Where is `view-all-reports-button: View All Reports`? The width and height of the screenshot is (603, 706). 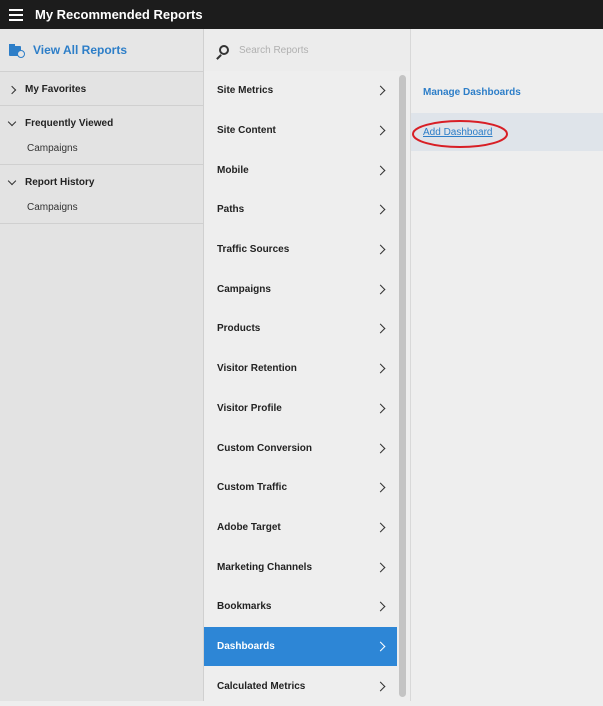
view-all-reports-button: View All Reports is located at coordinates (101, 50).